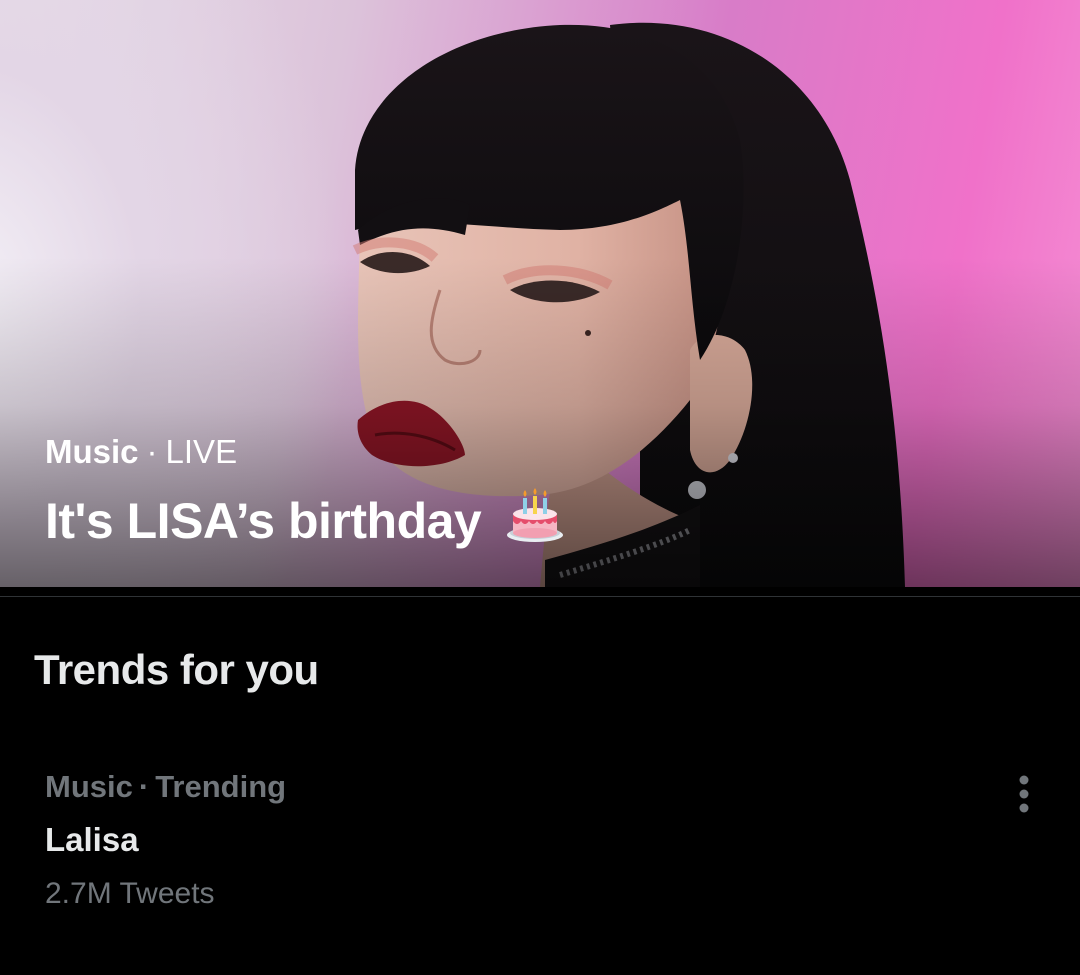 The height and width of the screenshot is (975, 1080). I want to click on trend-status: Trending, so click(221, 786).